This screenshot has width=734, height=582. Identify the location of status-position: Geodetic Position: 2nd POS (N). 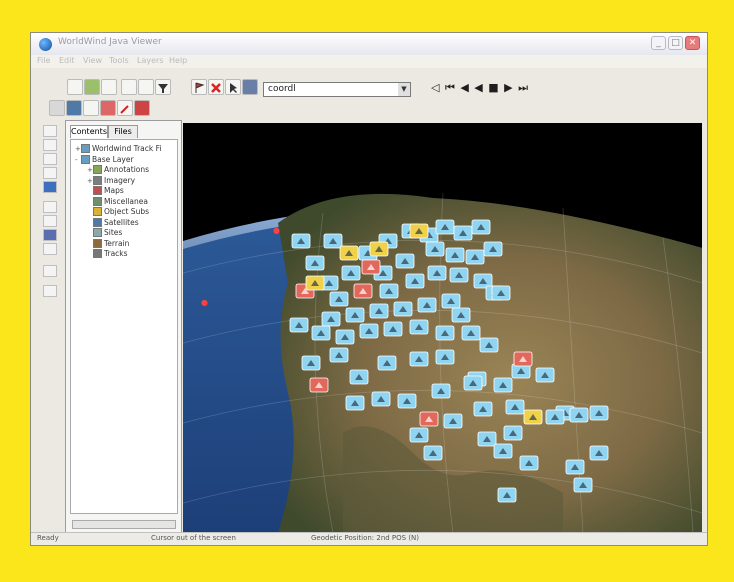
(365, 538).